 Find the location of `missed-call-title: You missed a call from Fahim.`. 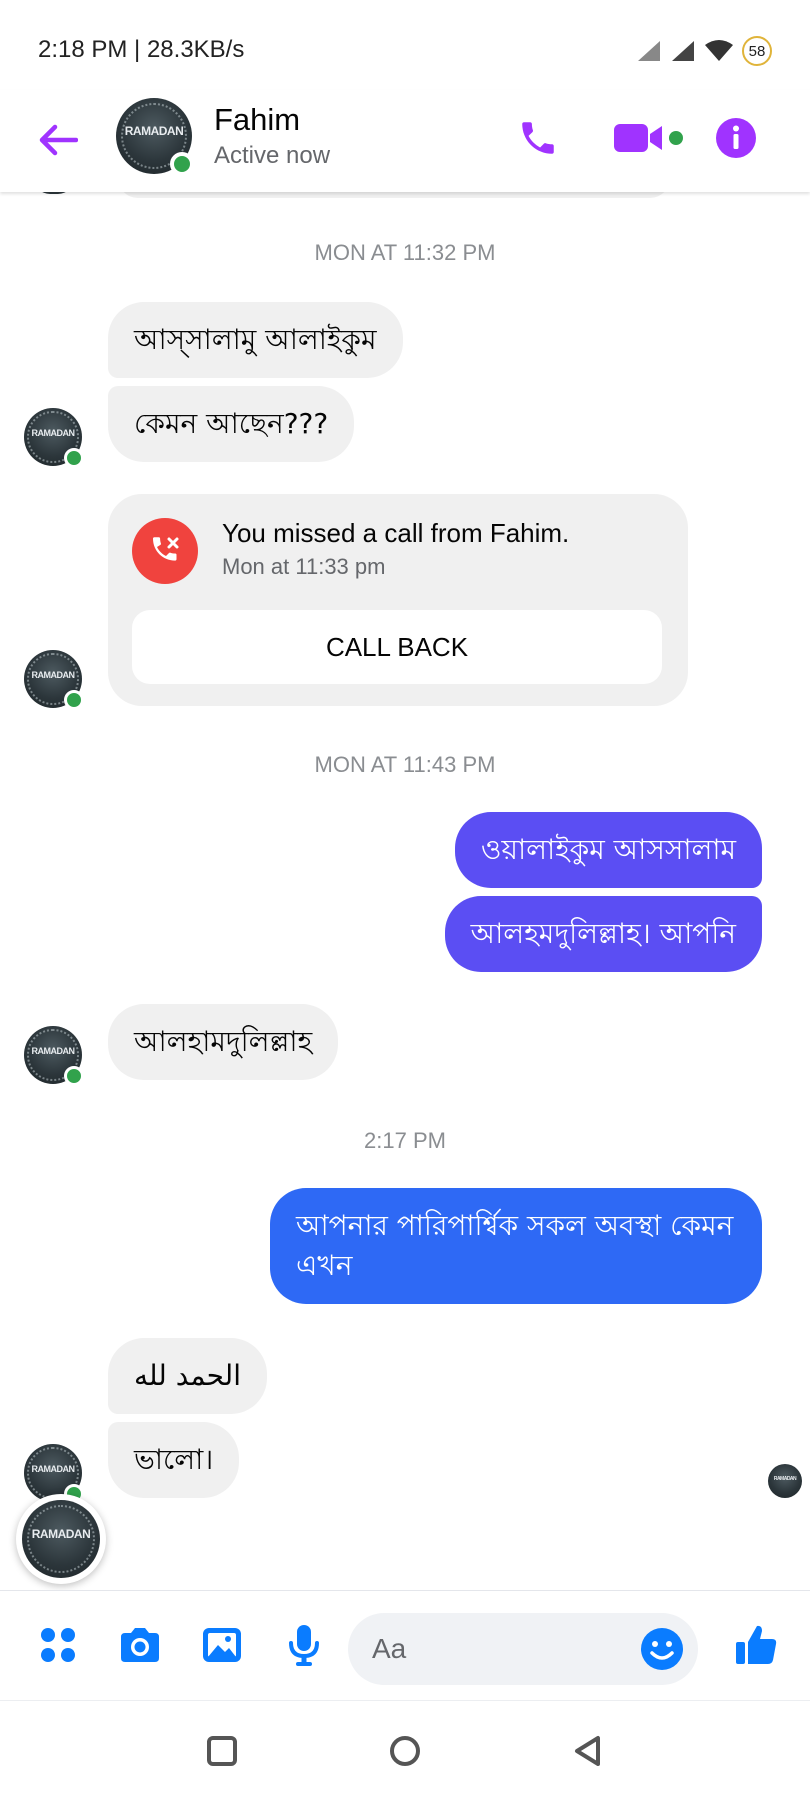

missed-call-title: You missed a call from Fahim. is located at coordinates (396, 533).